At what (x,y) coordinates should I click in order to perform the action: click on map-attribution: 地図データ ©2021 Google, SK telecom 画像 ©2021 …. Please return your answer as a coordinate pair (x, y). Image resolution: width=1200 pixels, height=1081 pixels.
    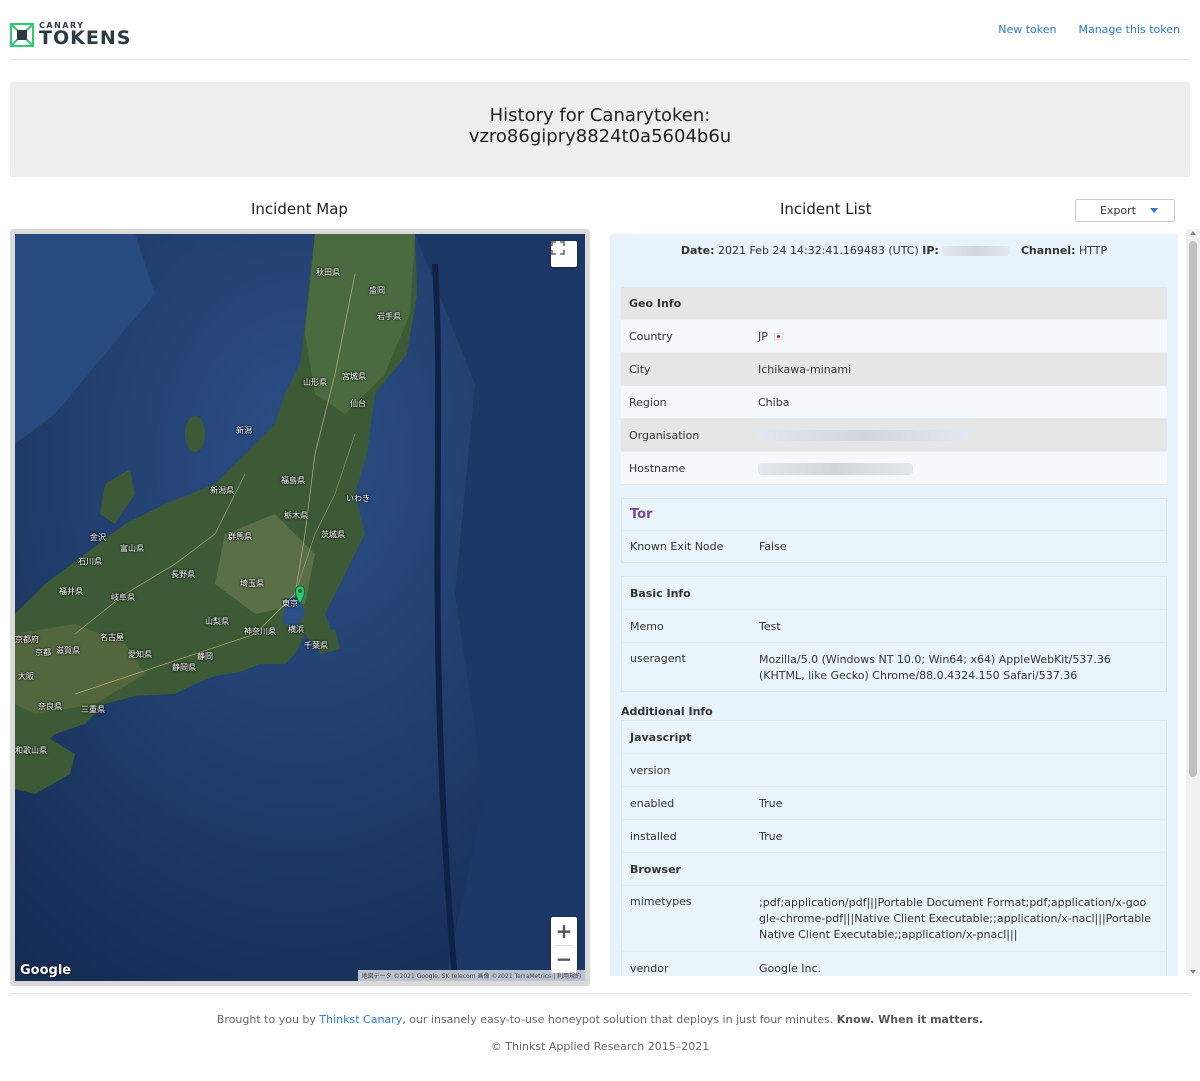
    Looking at the image, I should click on (471, 975).